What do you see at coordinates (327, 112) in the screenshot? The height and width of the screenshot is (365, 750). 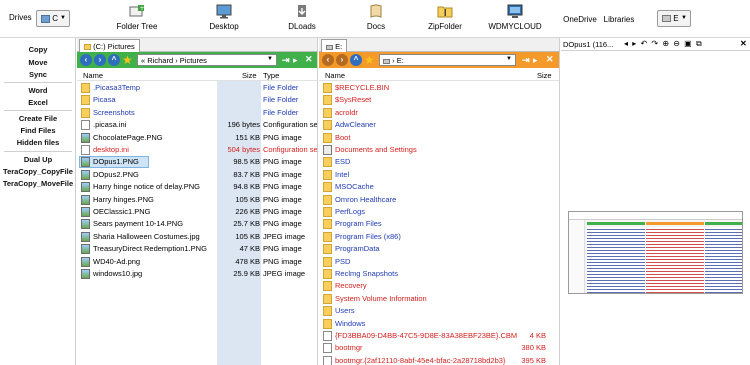 I see `folder-icon` at bounding box center [327, 112].